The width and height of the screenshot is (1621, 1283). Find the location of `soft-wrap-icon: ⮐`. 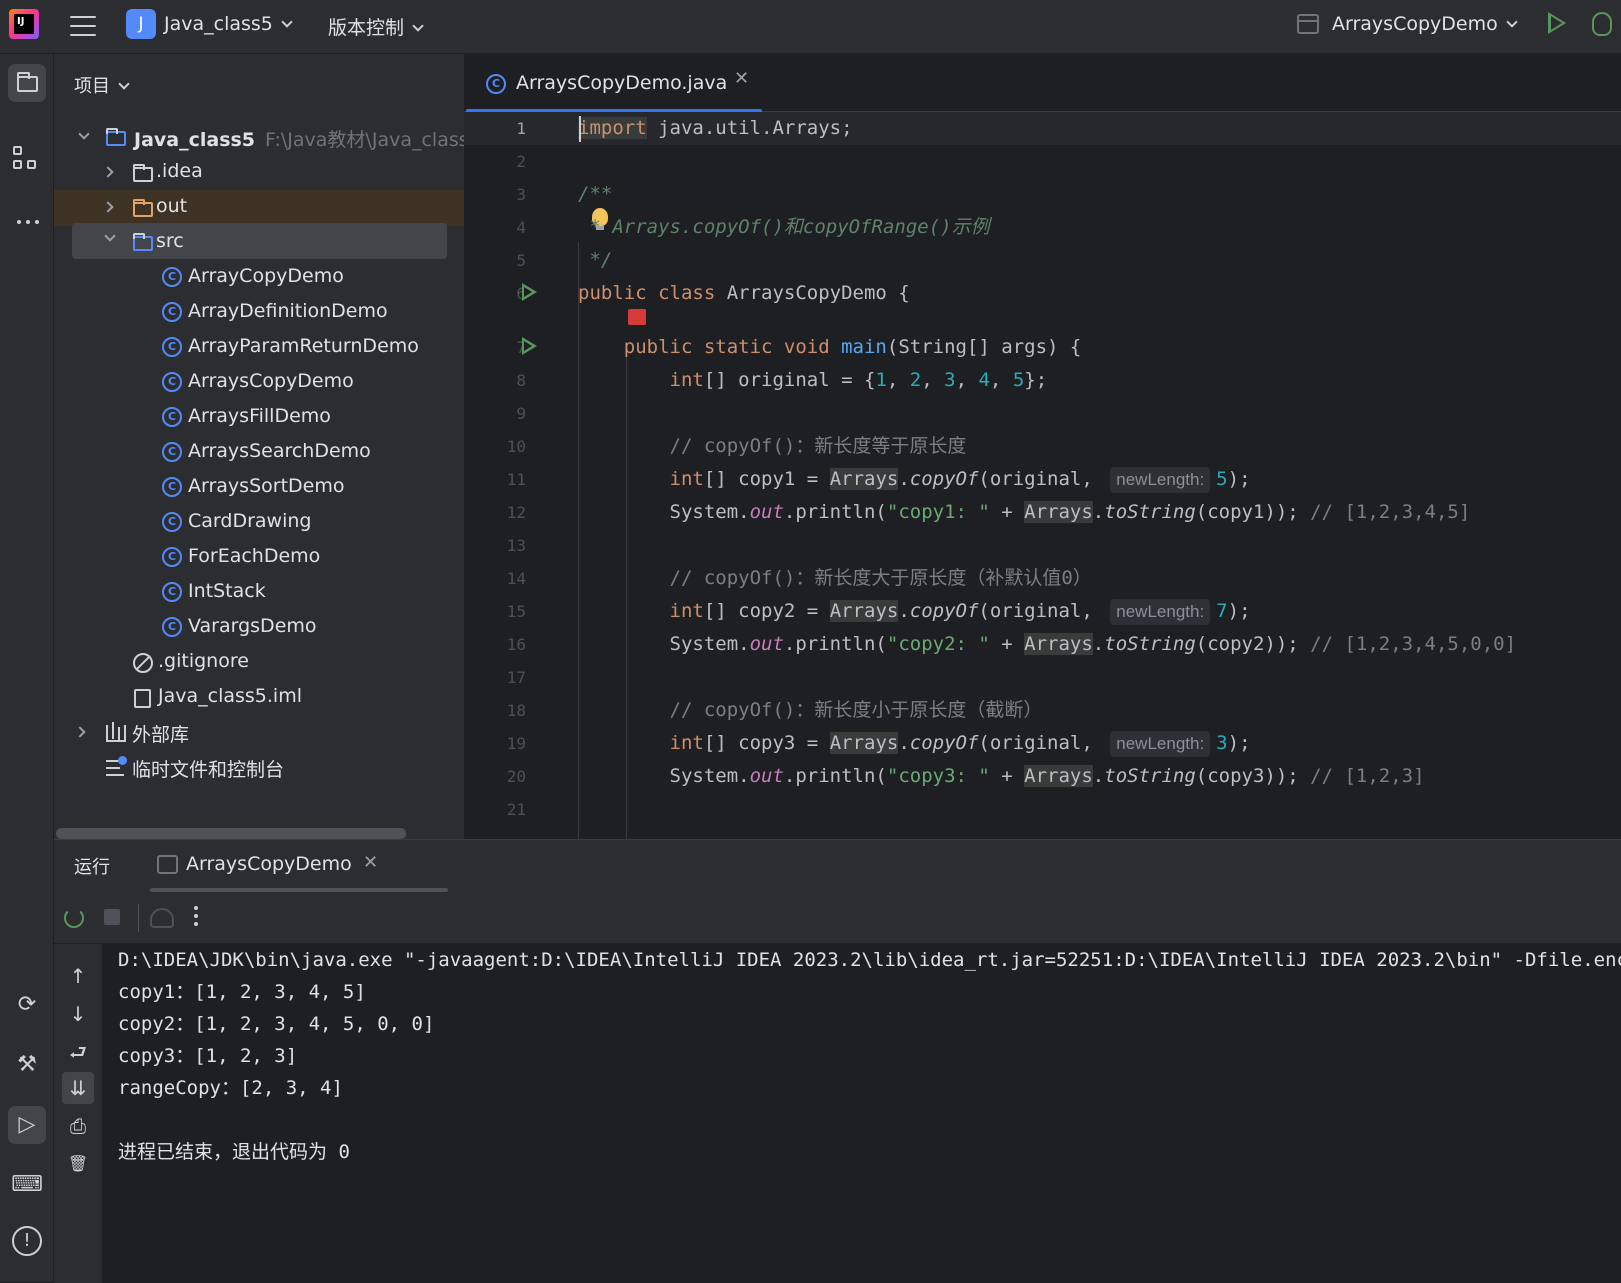

soft-wrap-icon: ⮐ is located at coordinates (78, 1052).